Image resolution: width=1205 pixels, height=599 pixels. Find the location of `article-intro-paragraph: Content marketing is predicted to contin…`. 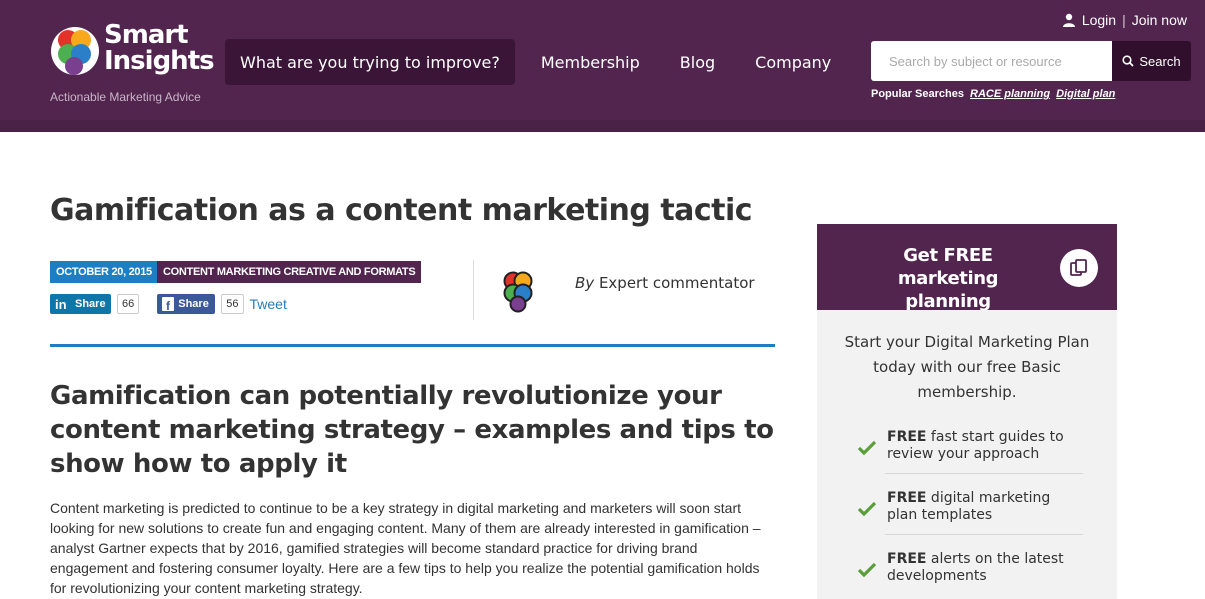

article-intro-paragraph: Content marketing is predicted to contin… is located at coordinates (405, 548).